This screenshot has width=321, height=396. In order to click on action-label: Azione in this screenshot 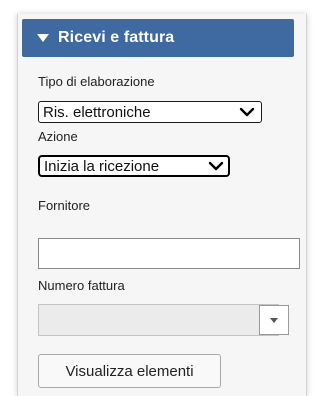, I will do `click(58, 136)`.